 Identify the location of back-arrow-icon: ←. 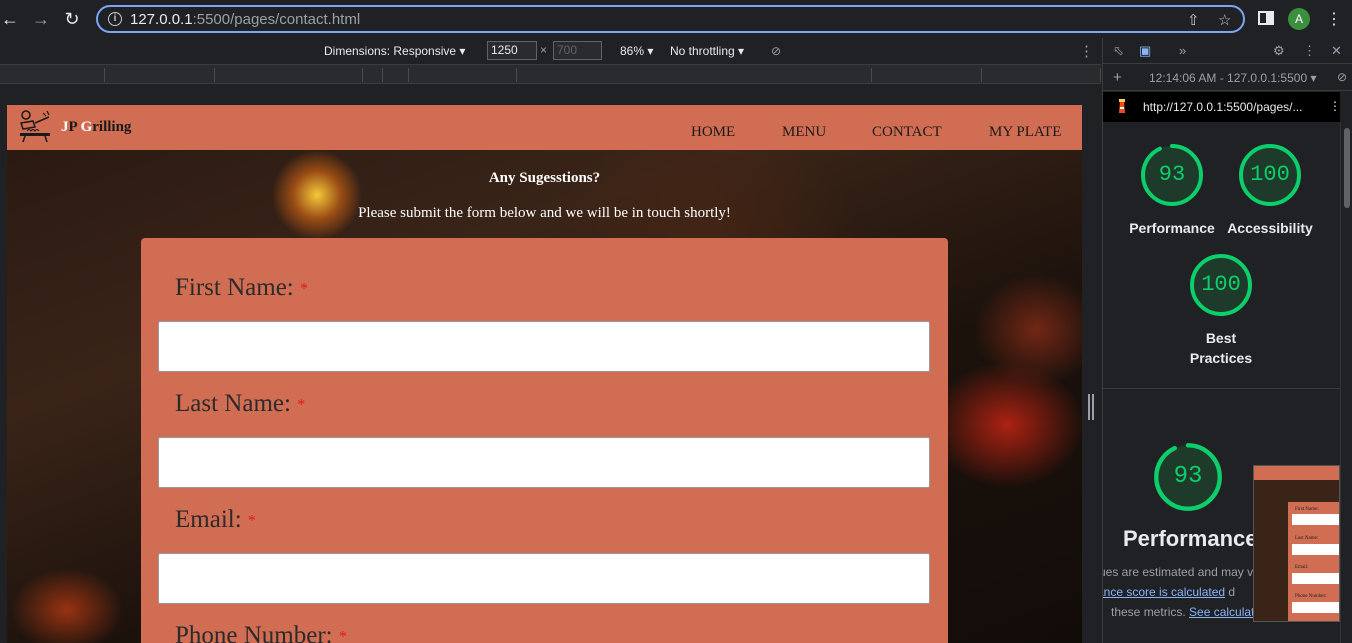
(10, 19).